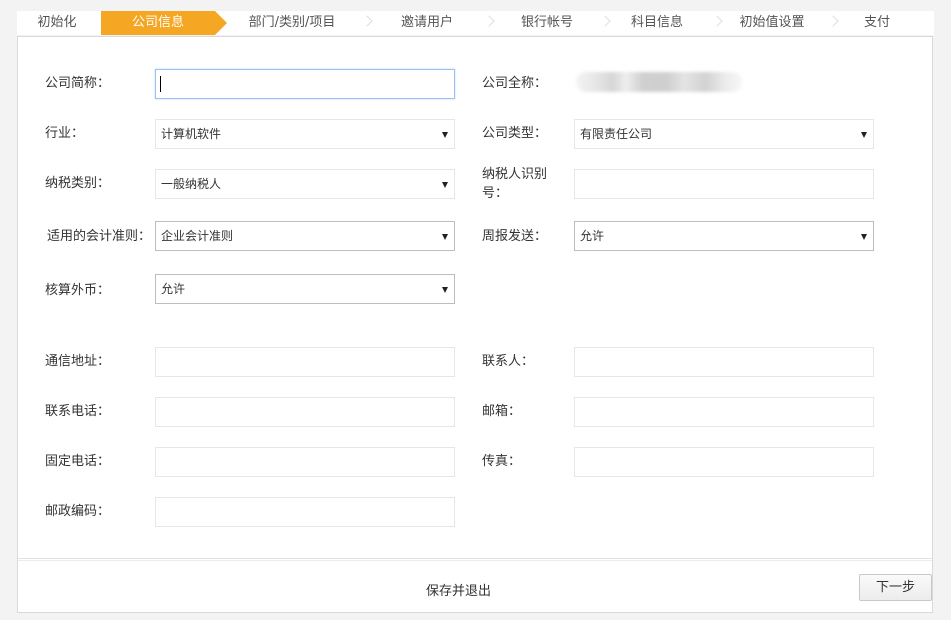 The image size is (951, 620). I want to click on phone-label: 联系电话：, so click(78, 411).